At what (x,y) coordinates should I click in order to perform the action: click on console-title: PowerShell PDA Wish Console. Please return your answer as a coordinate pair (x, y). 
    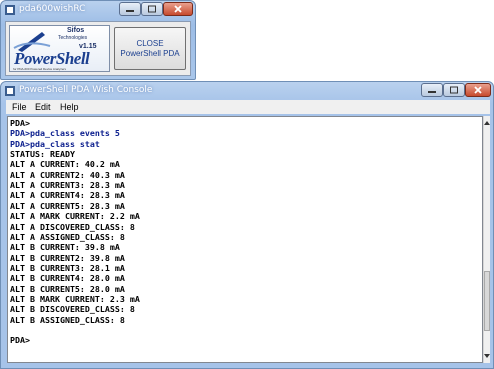
    Looking at the image, I should click on (86, 90).